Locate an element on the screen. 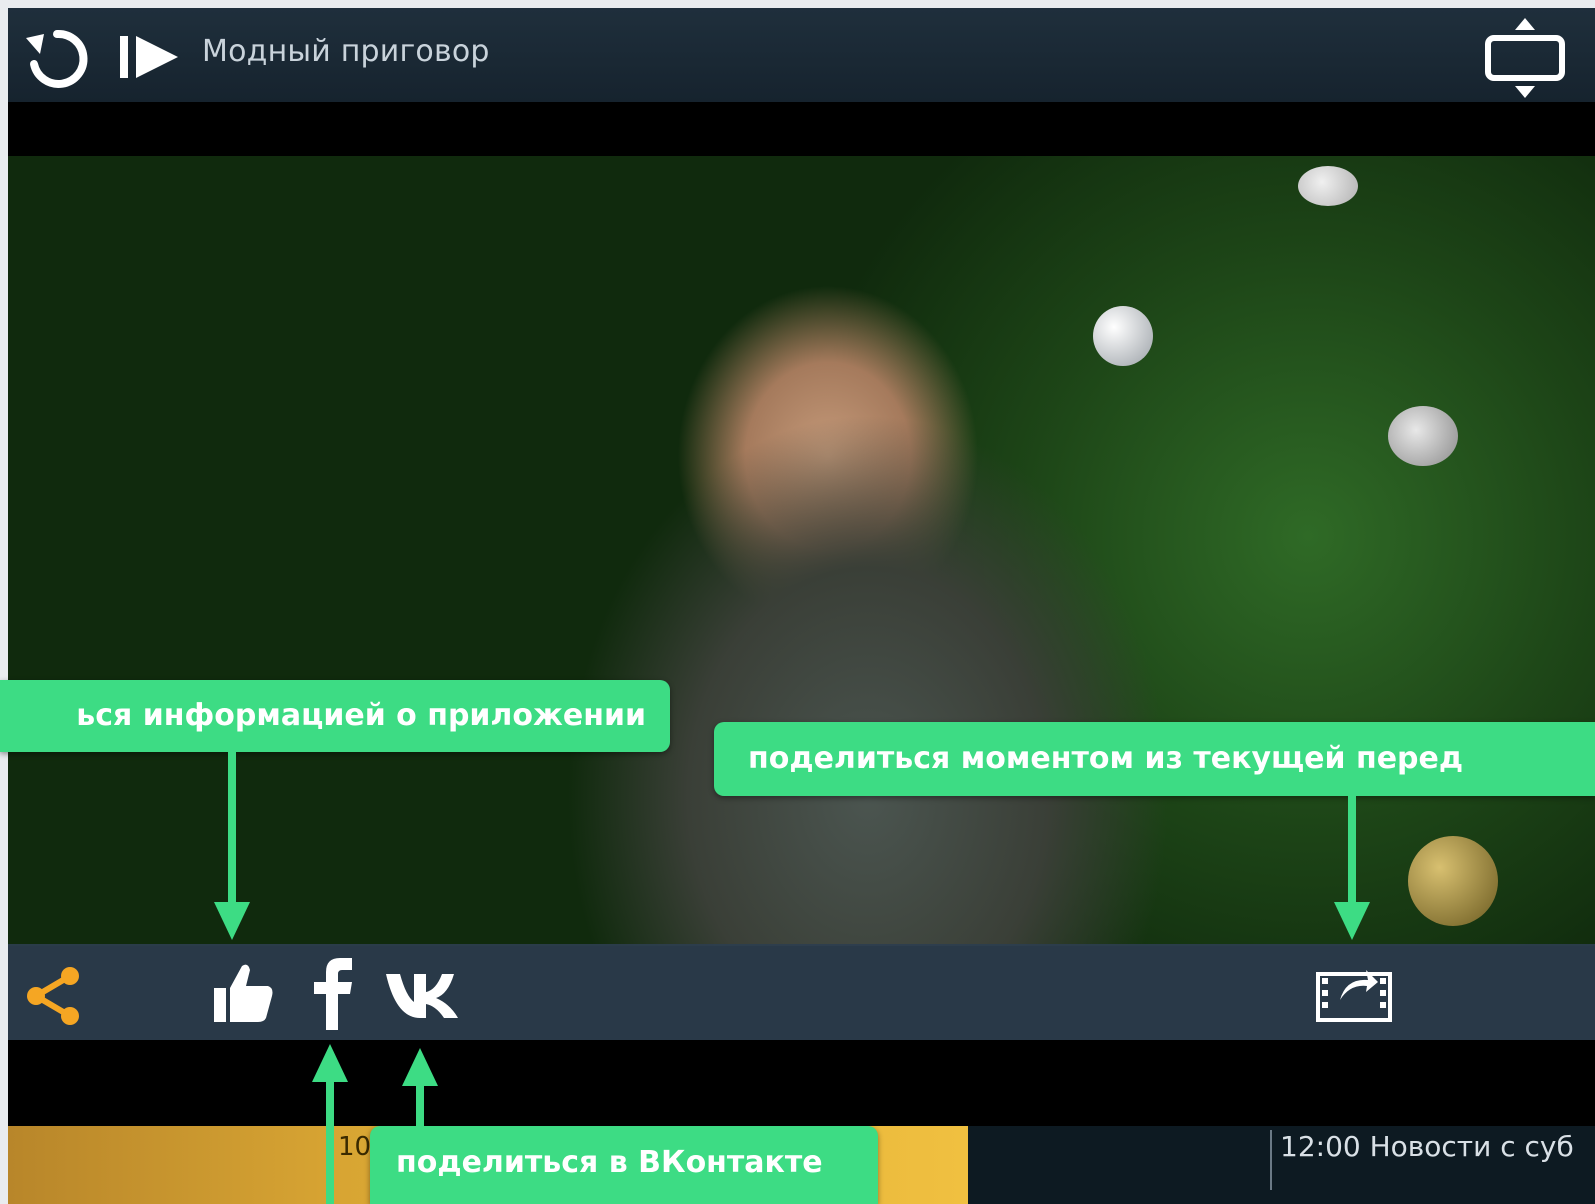 The image size is (1595, 1204). callout-app-info: ься информацией о приложении is located at coordinates (335, 716).